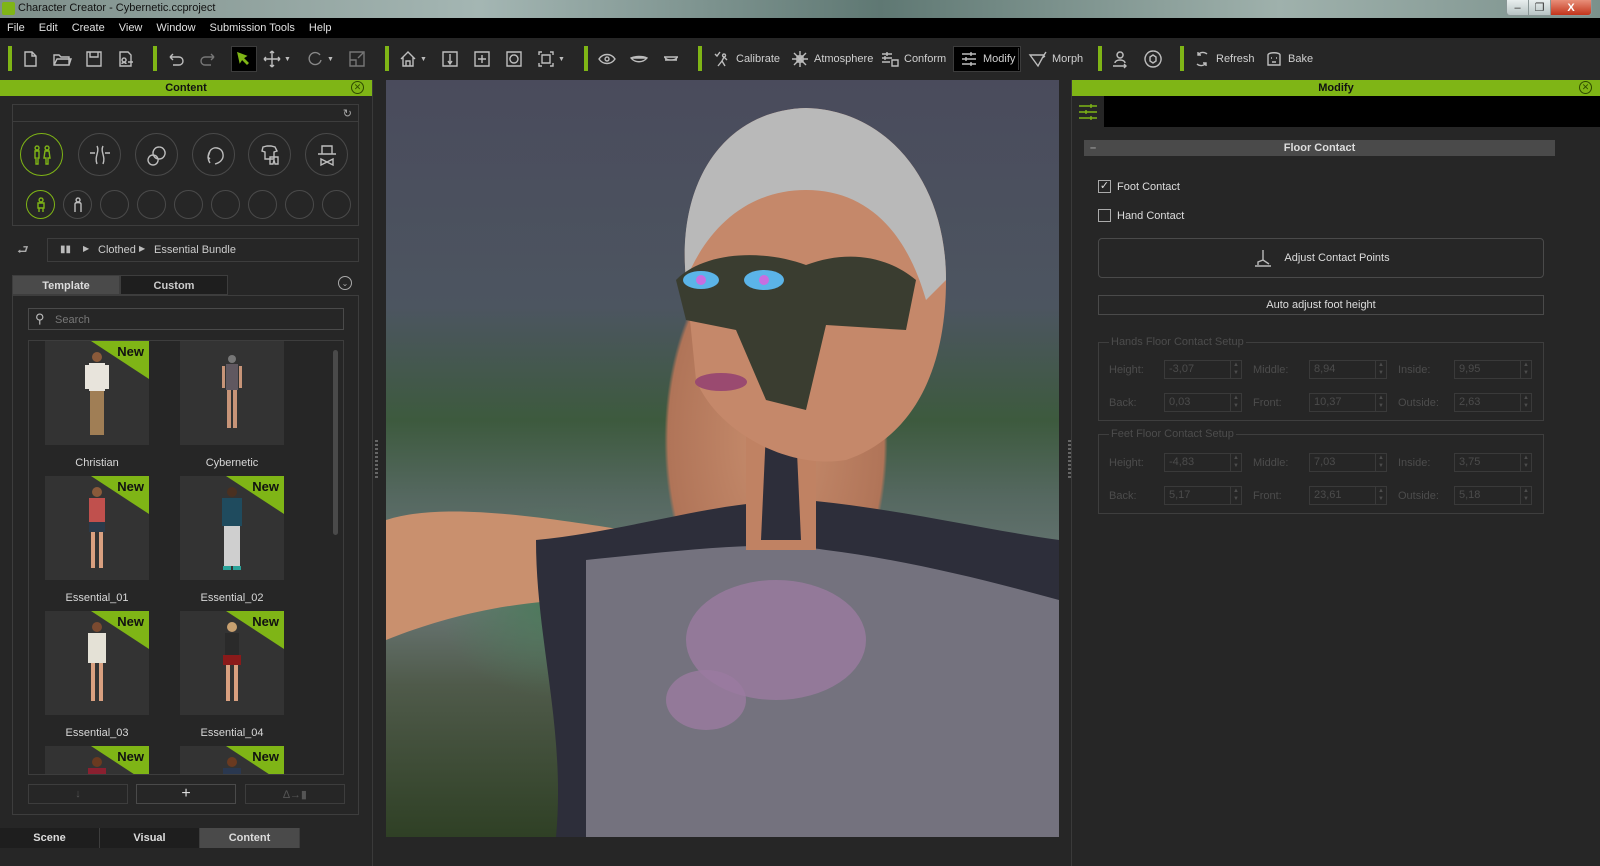 The width and height of the screenshot is (1600, 866). Describe the element at coordinates (376, 460) in the screenshot. I see `left-splitter-handle` at that location.